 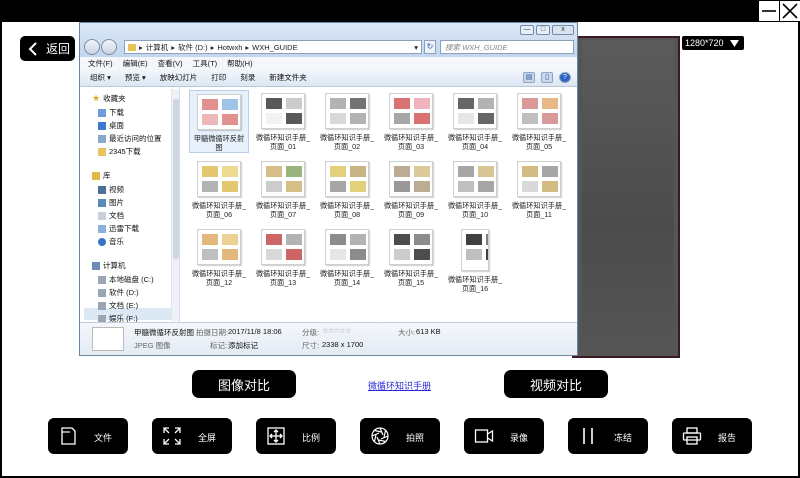 What do you see at coordinates (101, 175) in the screenshot?
I see `sidebar-libraries: 库` at bounding box center [101, 175].